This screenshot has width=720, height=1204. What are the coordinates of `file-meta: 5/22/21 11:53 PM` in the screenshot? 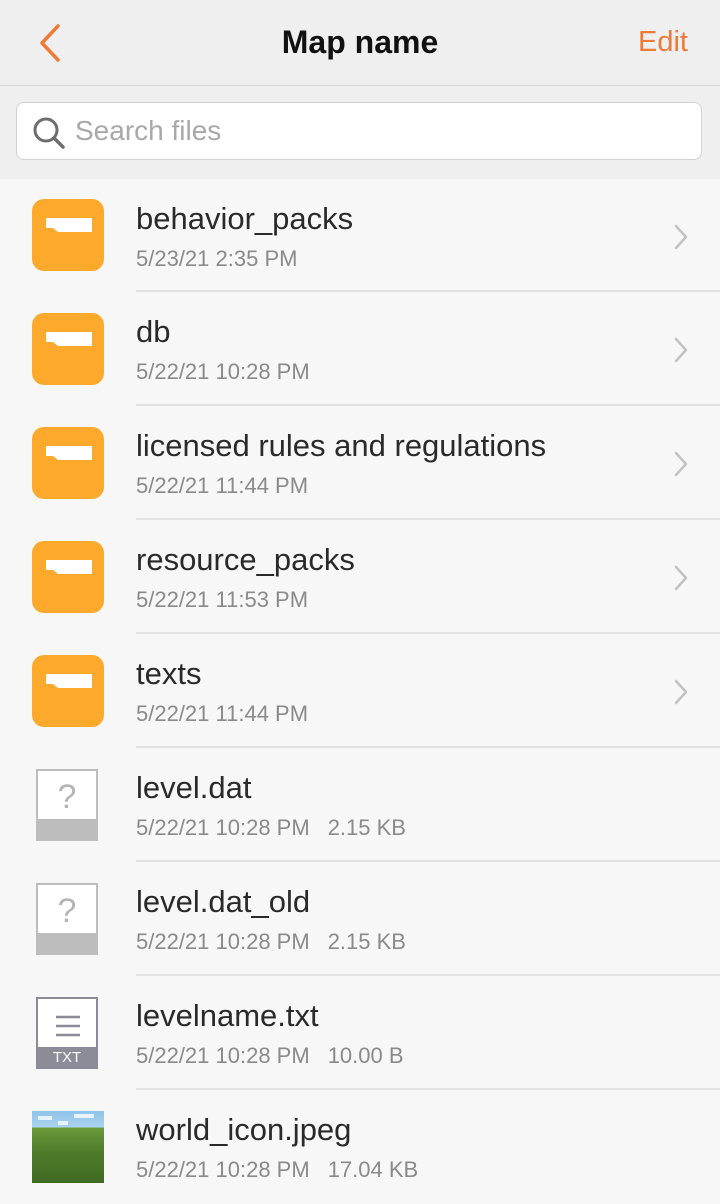 It's located at (222, 600).